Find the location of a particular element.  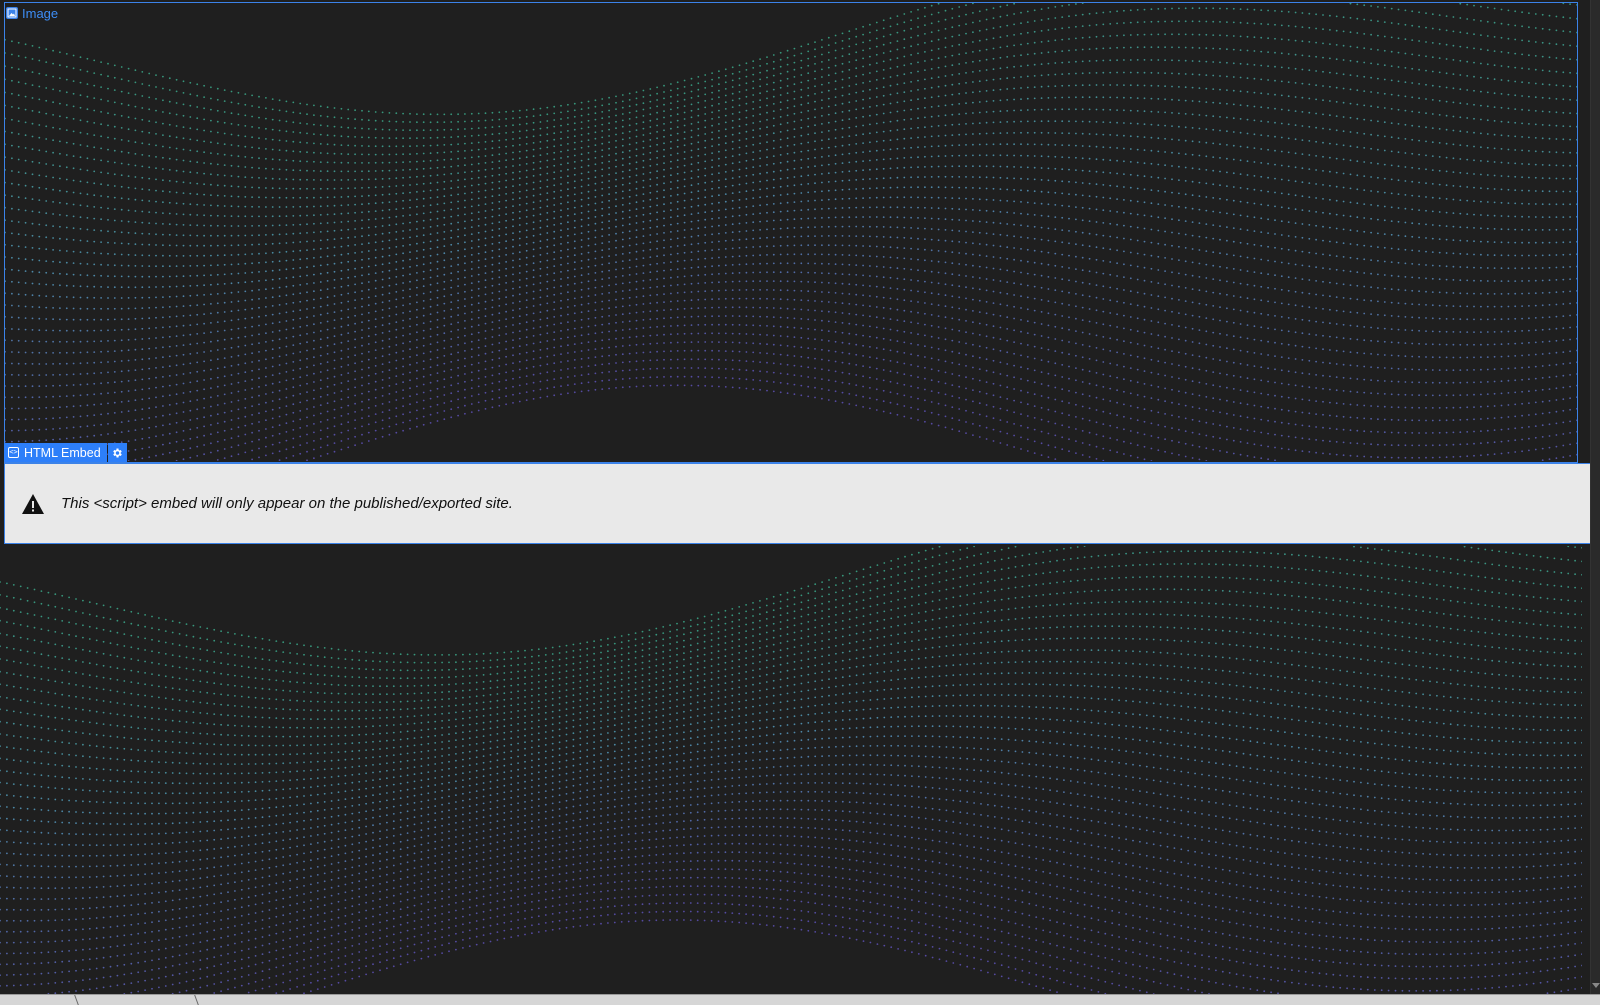

scroll-down-icon is located at coordinates (1596, 985).